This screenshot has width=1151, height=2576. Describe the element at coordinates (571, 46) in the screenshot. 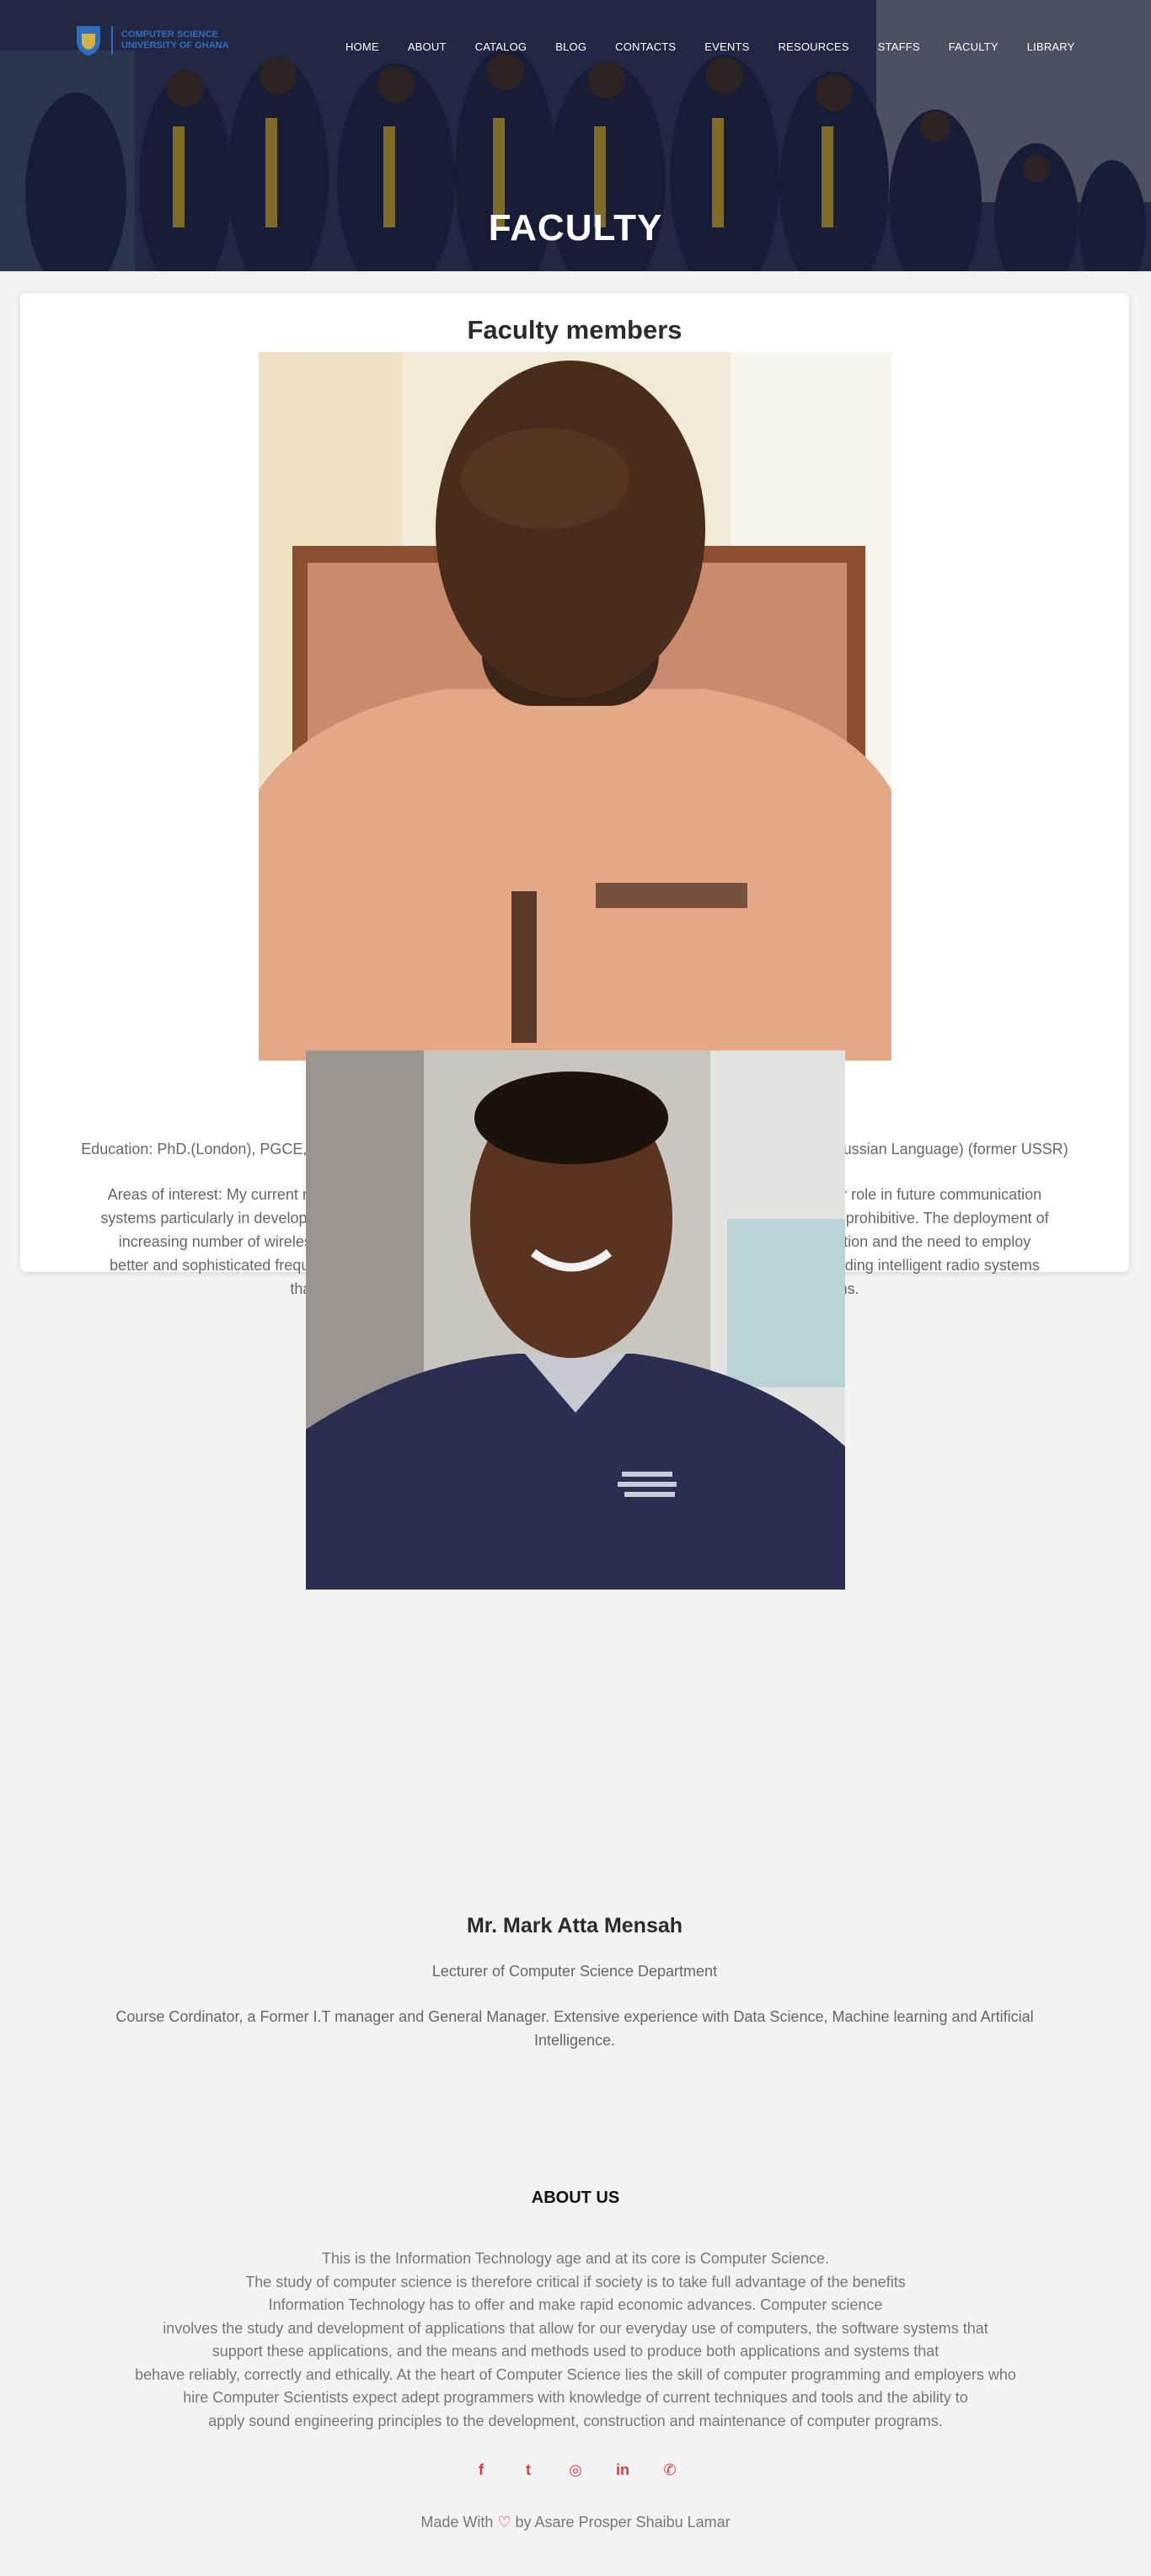

I see `nav-blog: BLOG` at that location.